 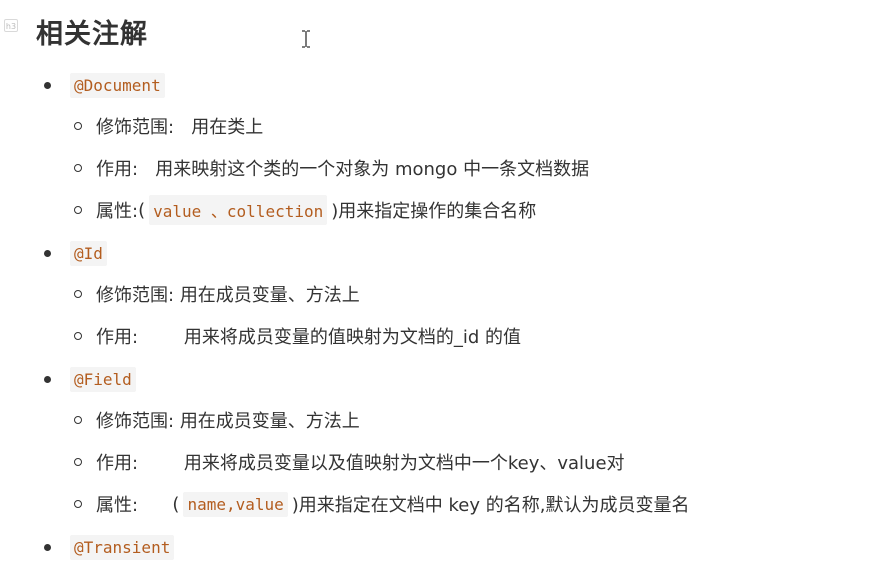 I want to click on list-item-scope: 修饰范围: 用在类上, so click(x=168, y=126).